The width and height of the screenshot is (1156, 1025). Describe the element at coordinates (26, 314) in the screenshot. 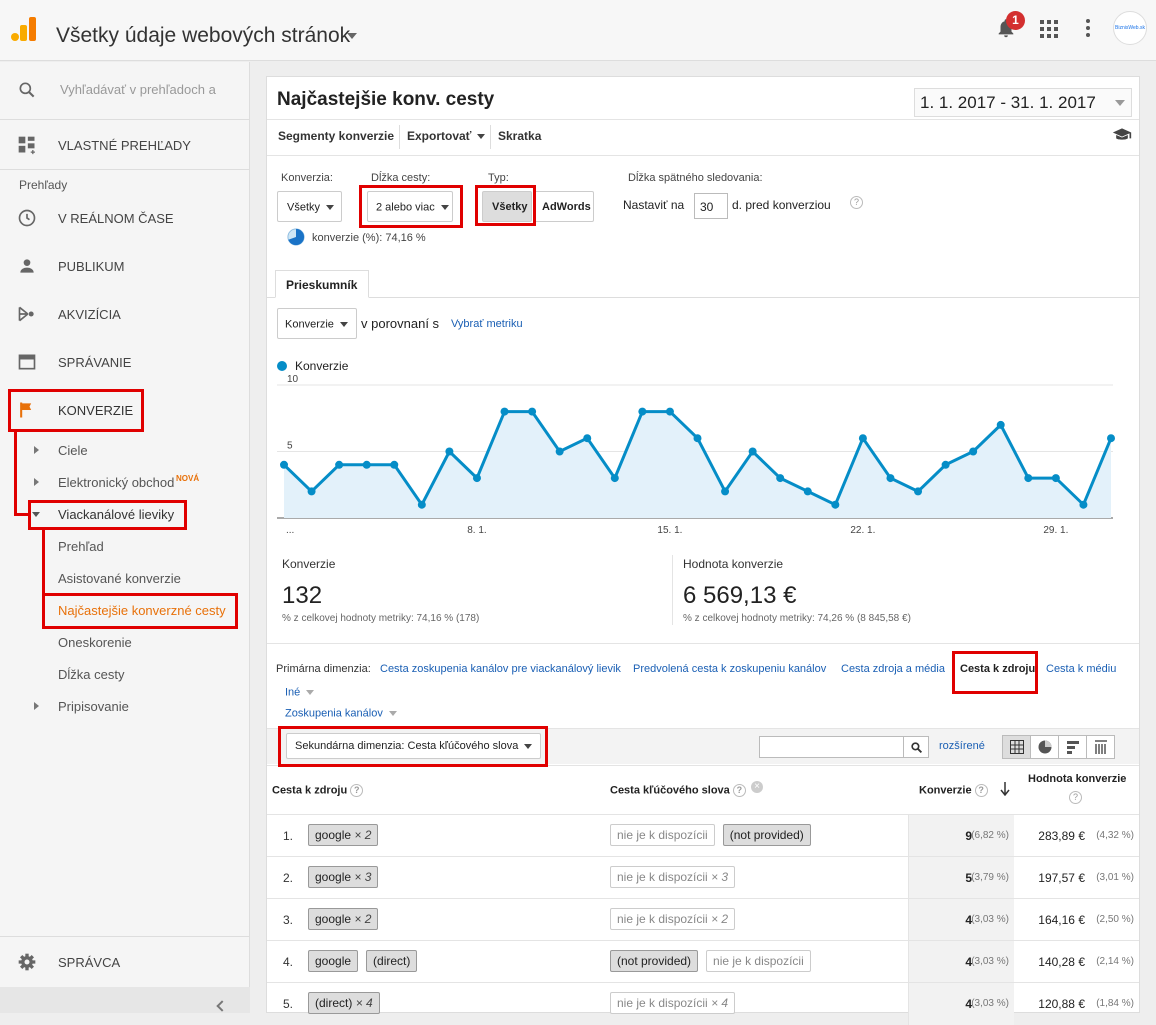

I see `acquisition-icon` at that location.